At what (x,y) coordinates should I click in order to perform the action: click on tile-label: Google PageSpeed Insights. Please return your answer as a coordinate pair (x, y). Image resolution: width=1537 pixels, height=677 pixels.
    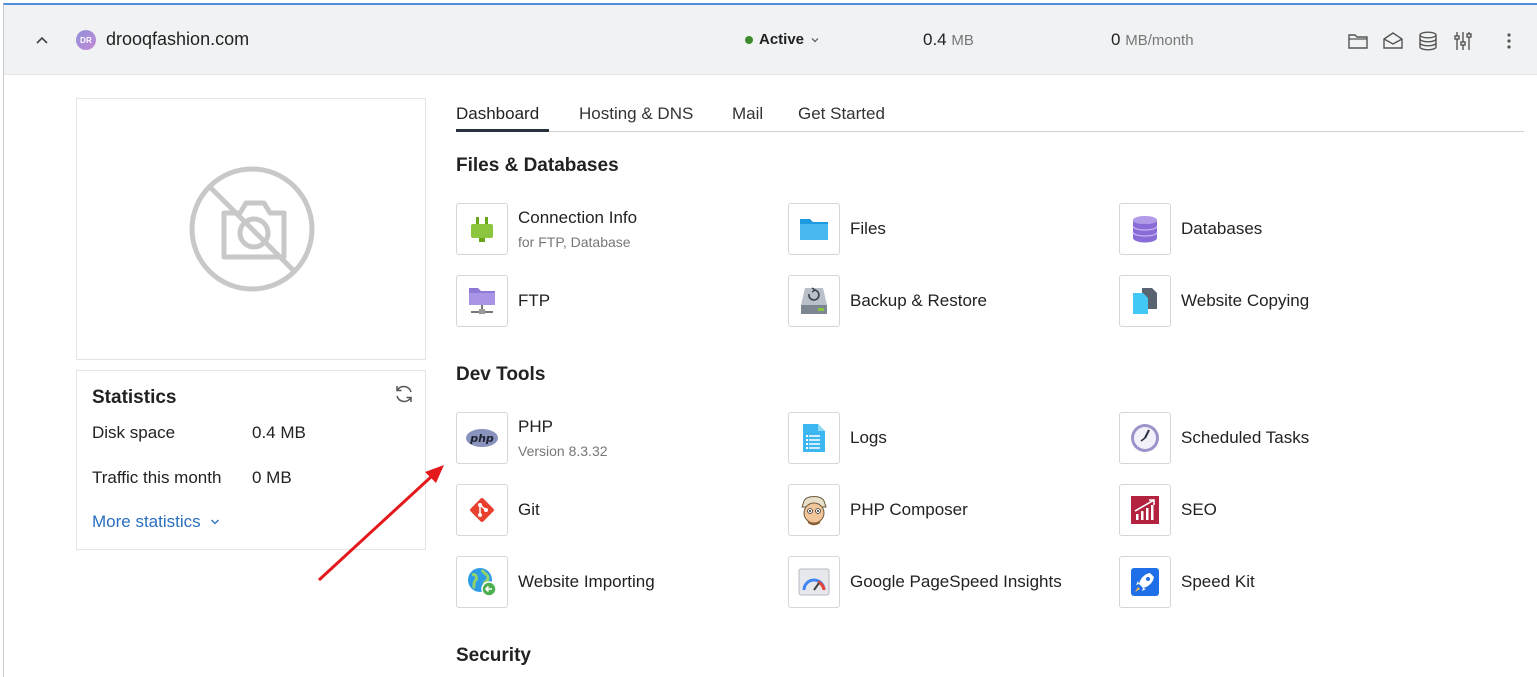
    Looking at the image, I should click on (956, 581).